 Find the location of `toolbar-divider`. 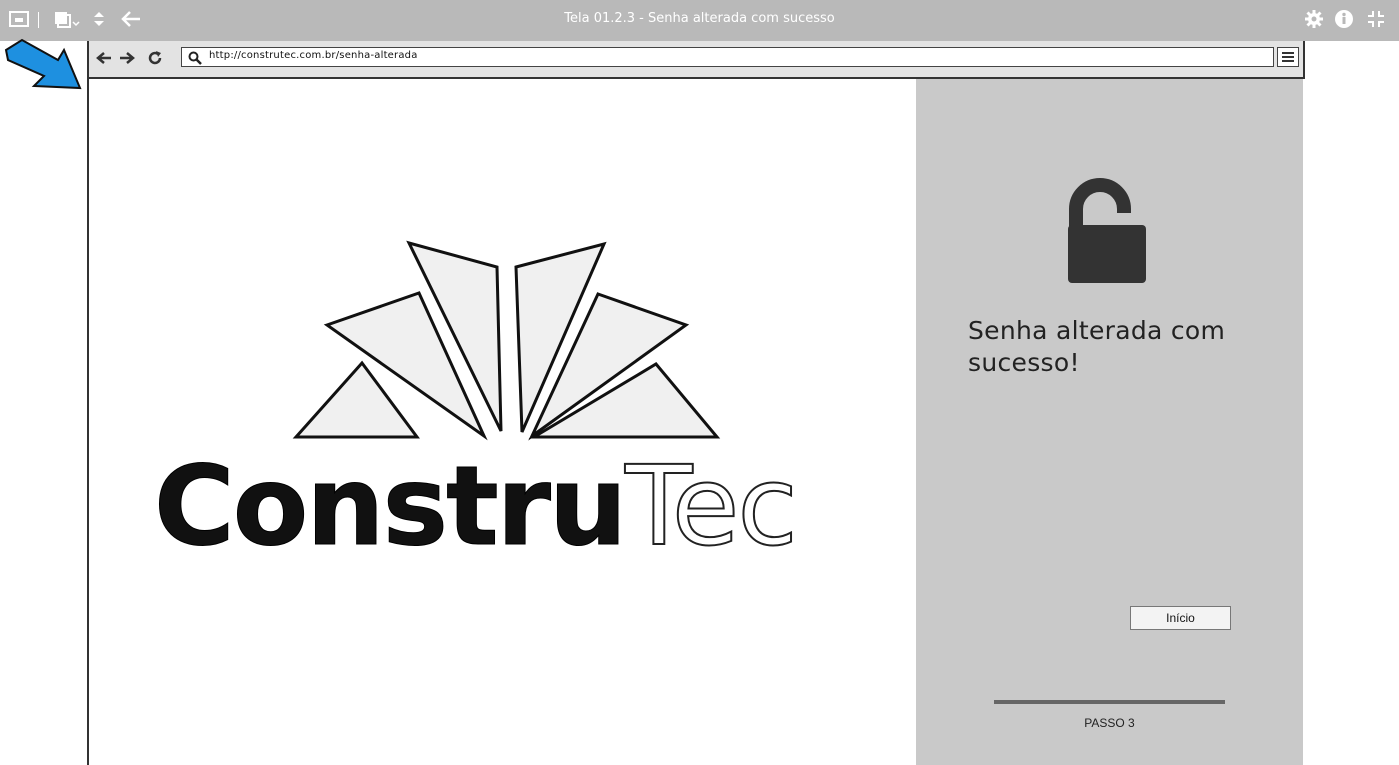

toolbar-divider is located at coordinates (38, 20).